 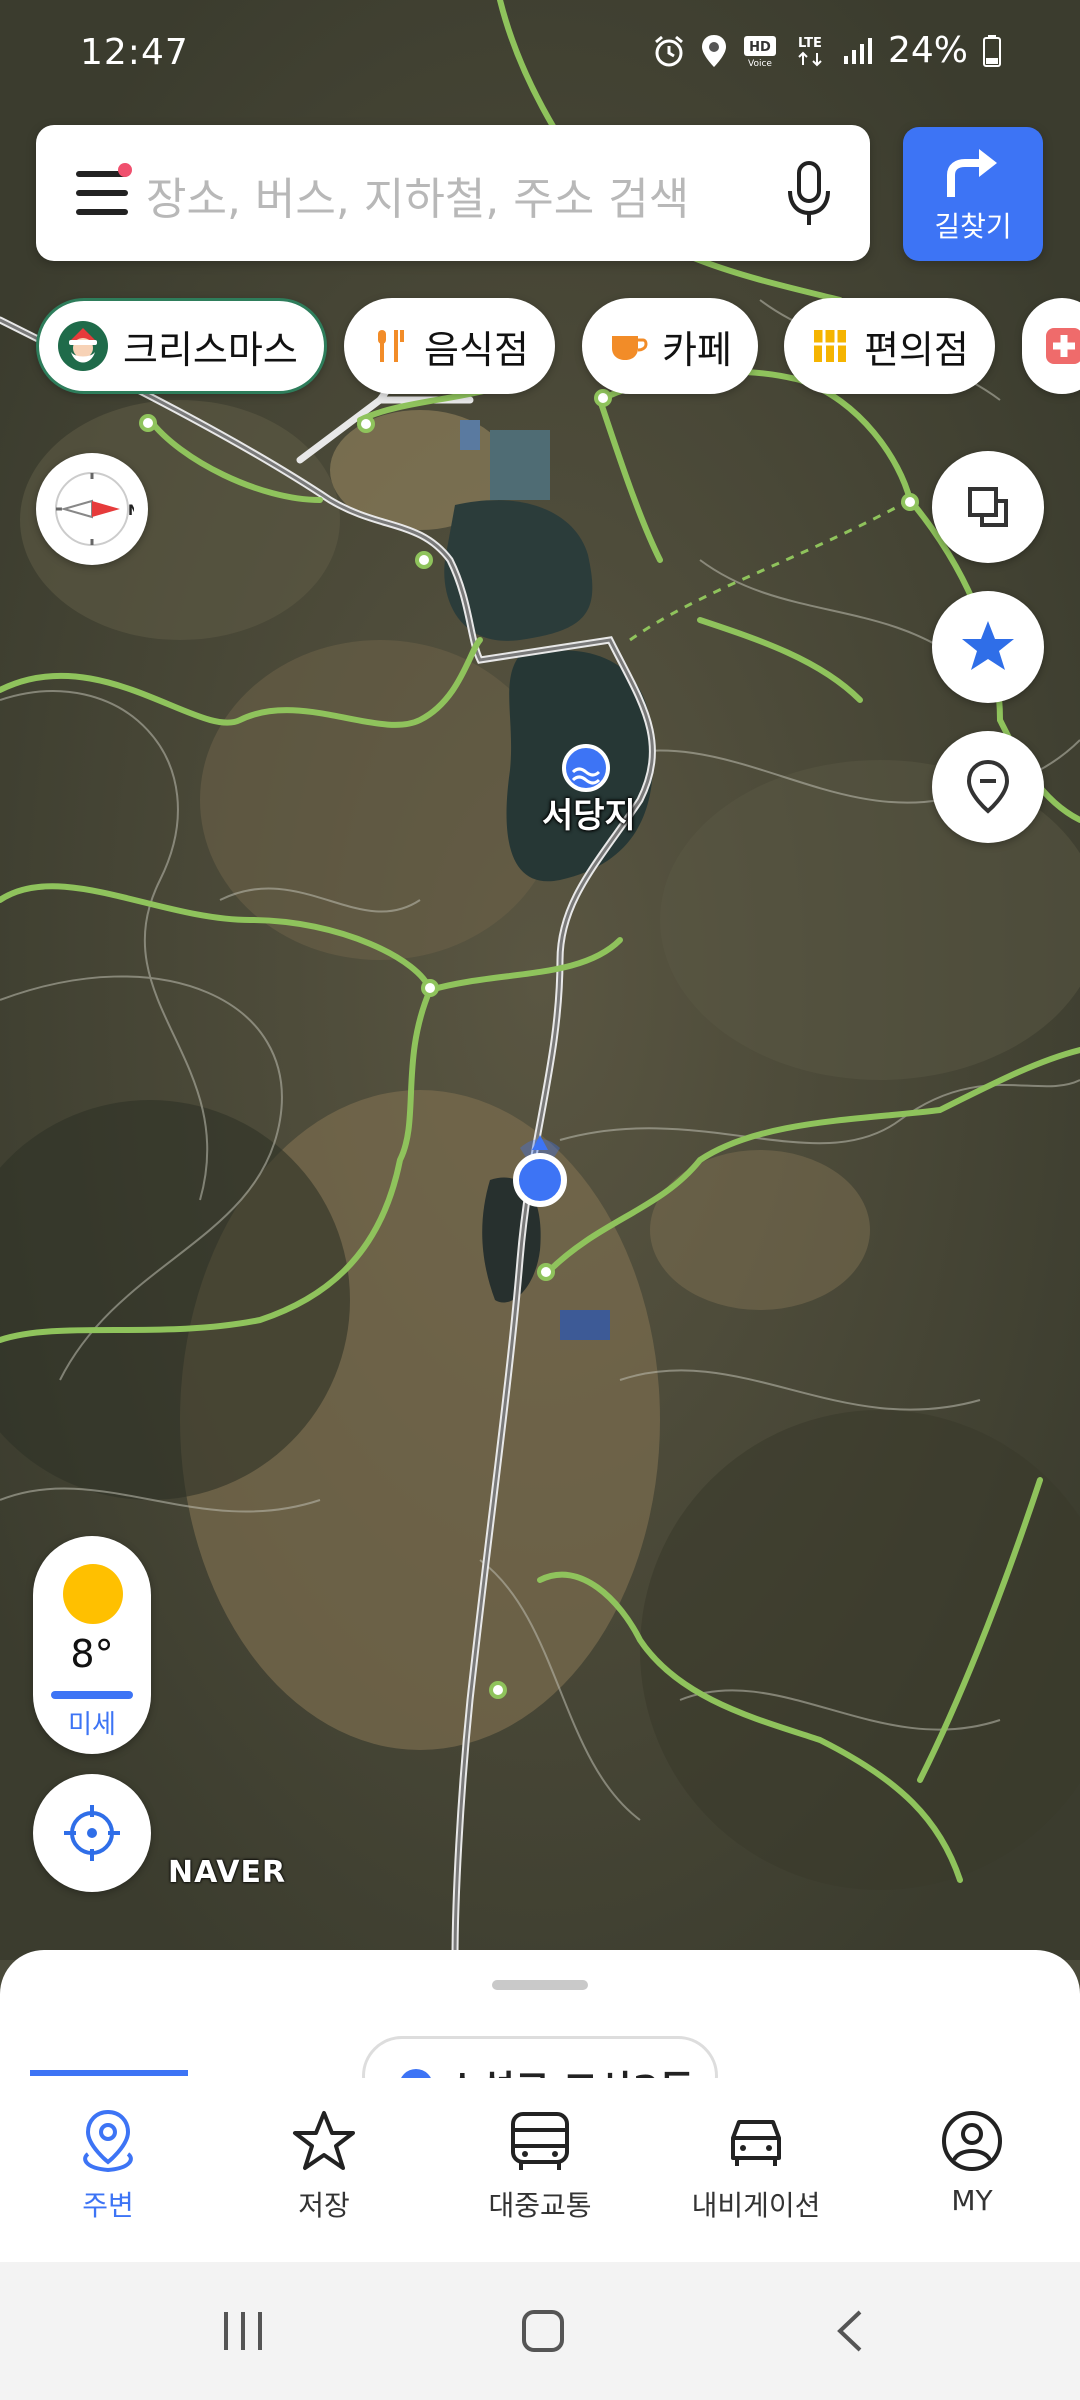 I want to click on dust-label: 미세, so click(x=92, y=1725).